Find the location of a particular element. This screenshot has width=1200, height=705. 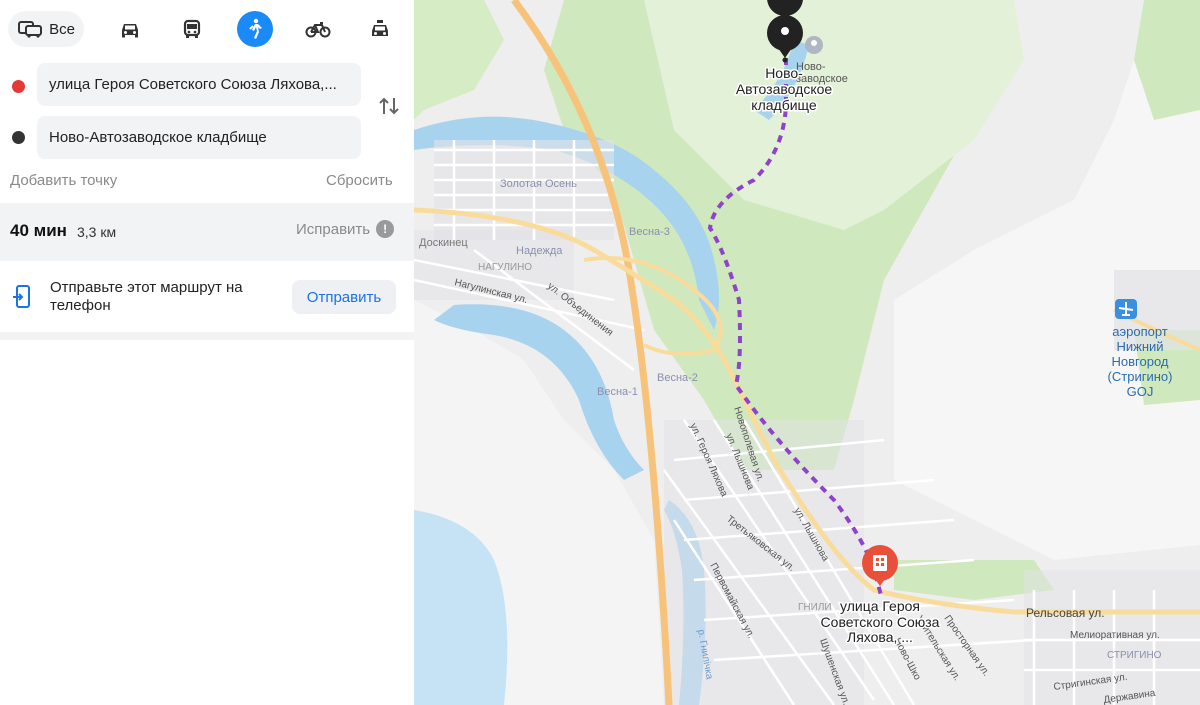

building-icon is located at coordinates (880, 563).